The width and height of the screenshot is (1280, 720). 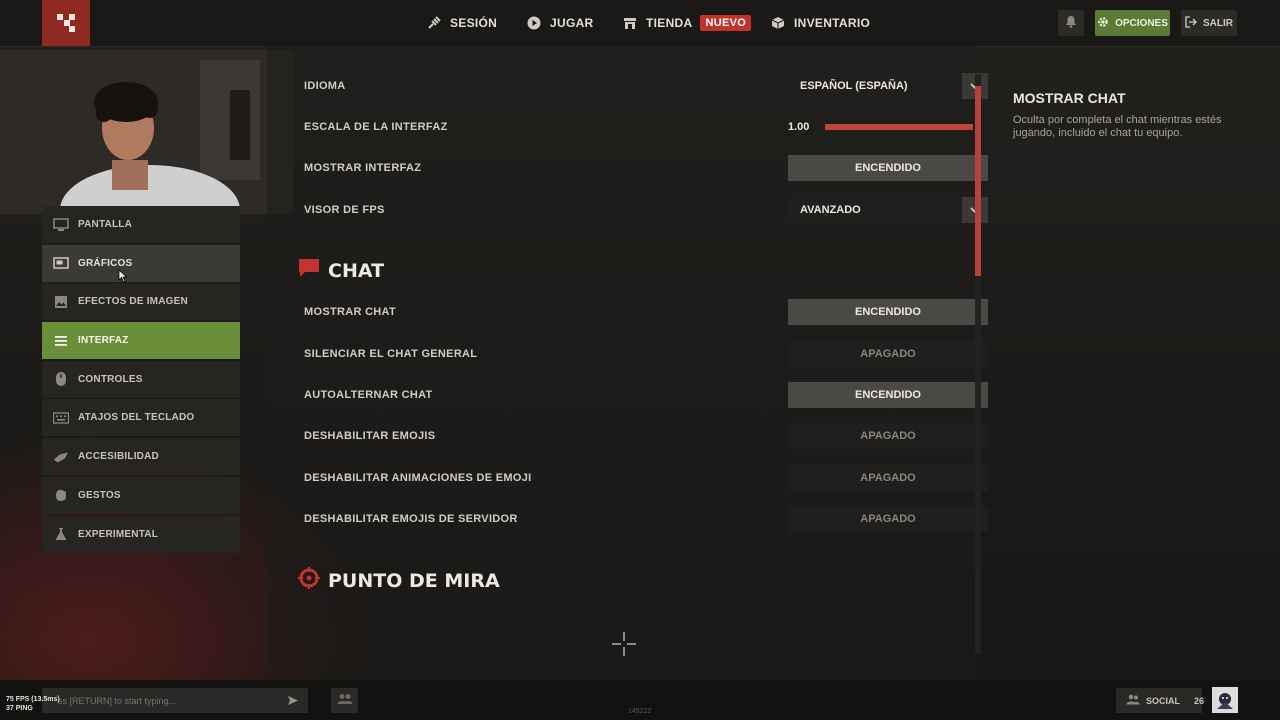 I want to click on disable-emoji-animations-toggle: APAGADO, so click(x=888, y=478).